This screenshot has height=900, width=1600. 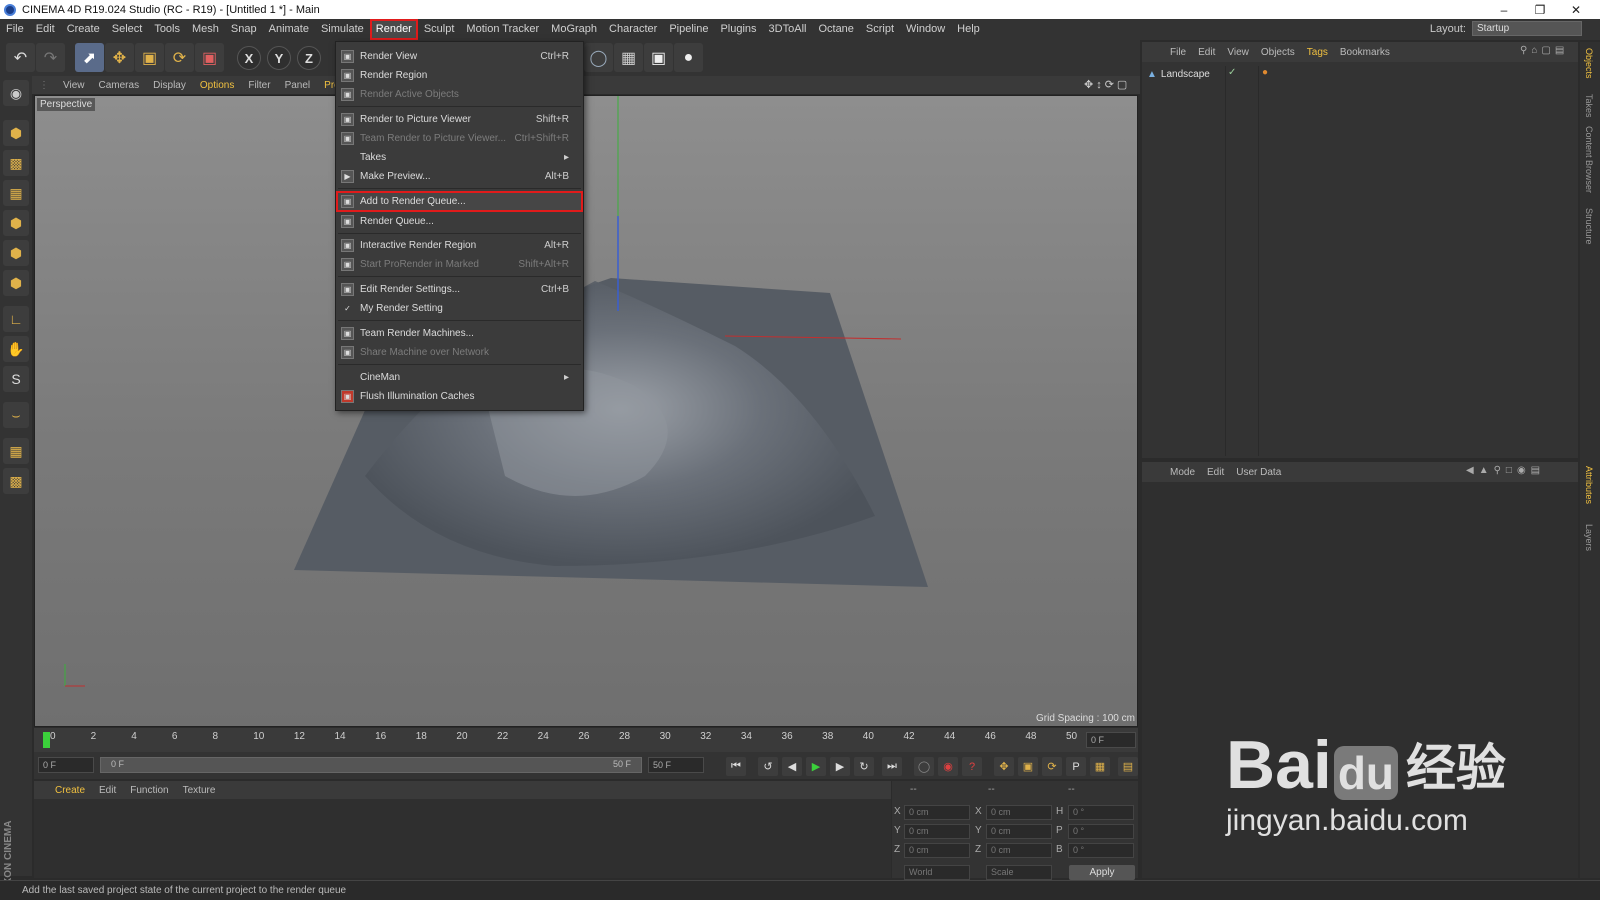 I want to click on solo-mode-icon: S, so click(x=16, y=379).